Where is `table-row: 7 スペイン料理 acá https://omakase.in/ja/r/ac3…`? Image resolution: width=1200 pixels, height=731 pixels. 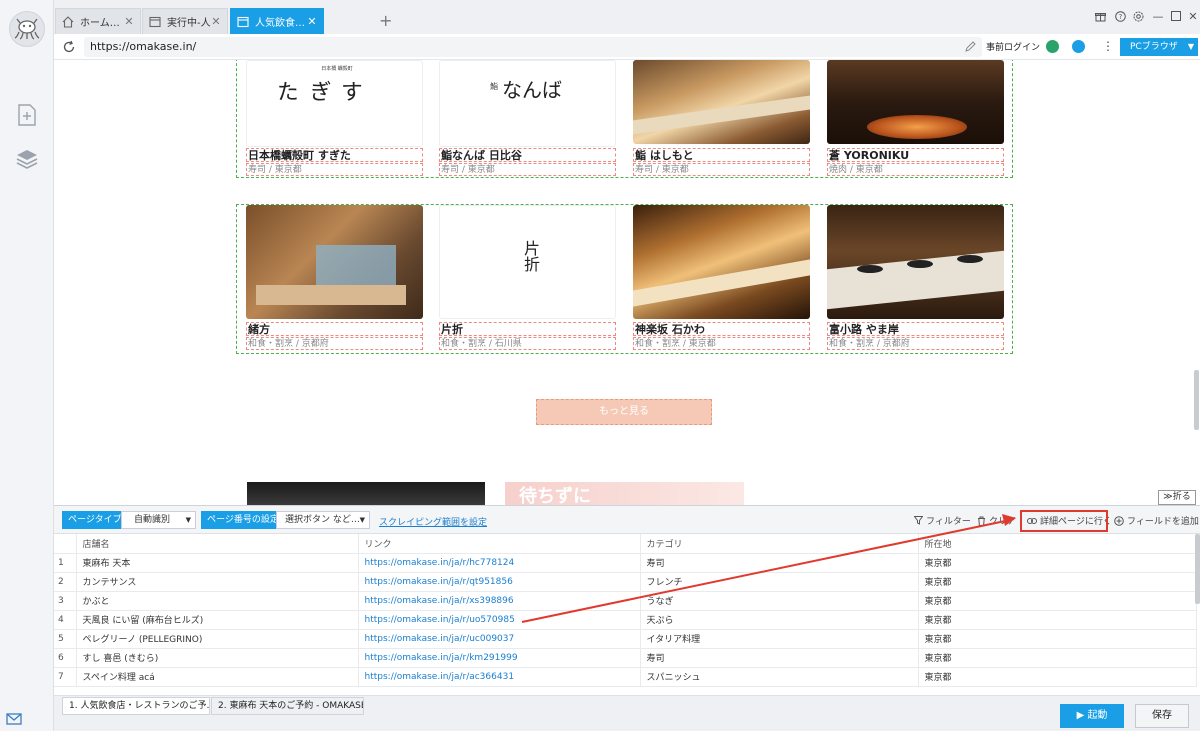 table-row: 7 スペイン料理 acá https://omakase.in/ja/r/ac3… is located at coordinates (625, 677).